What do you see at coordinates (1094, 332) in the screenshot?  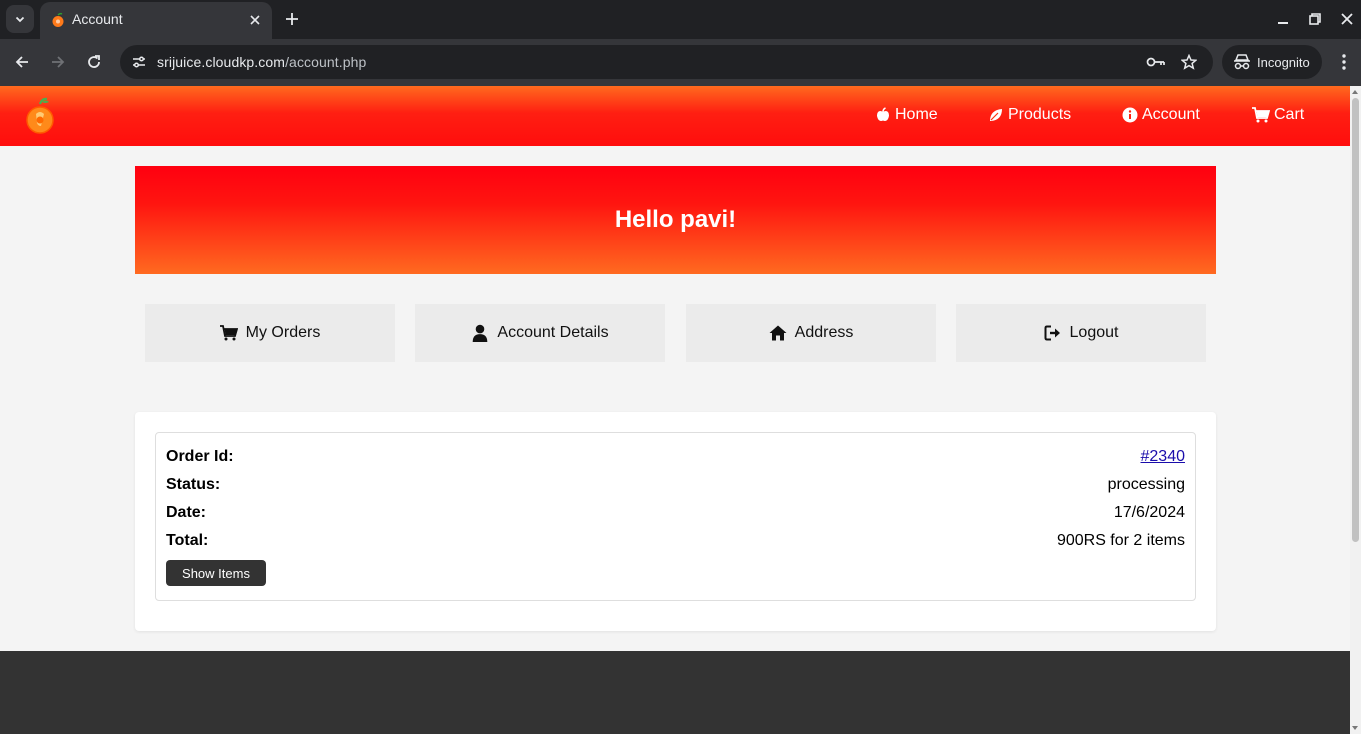 I see `logout-label: Logout` at bounding box center [1094, 332].